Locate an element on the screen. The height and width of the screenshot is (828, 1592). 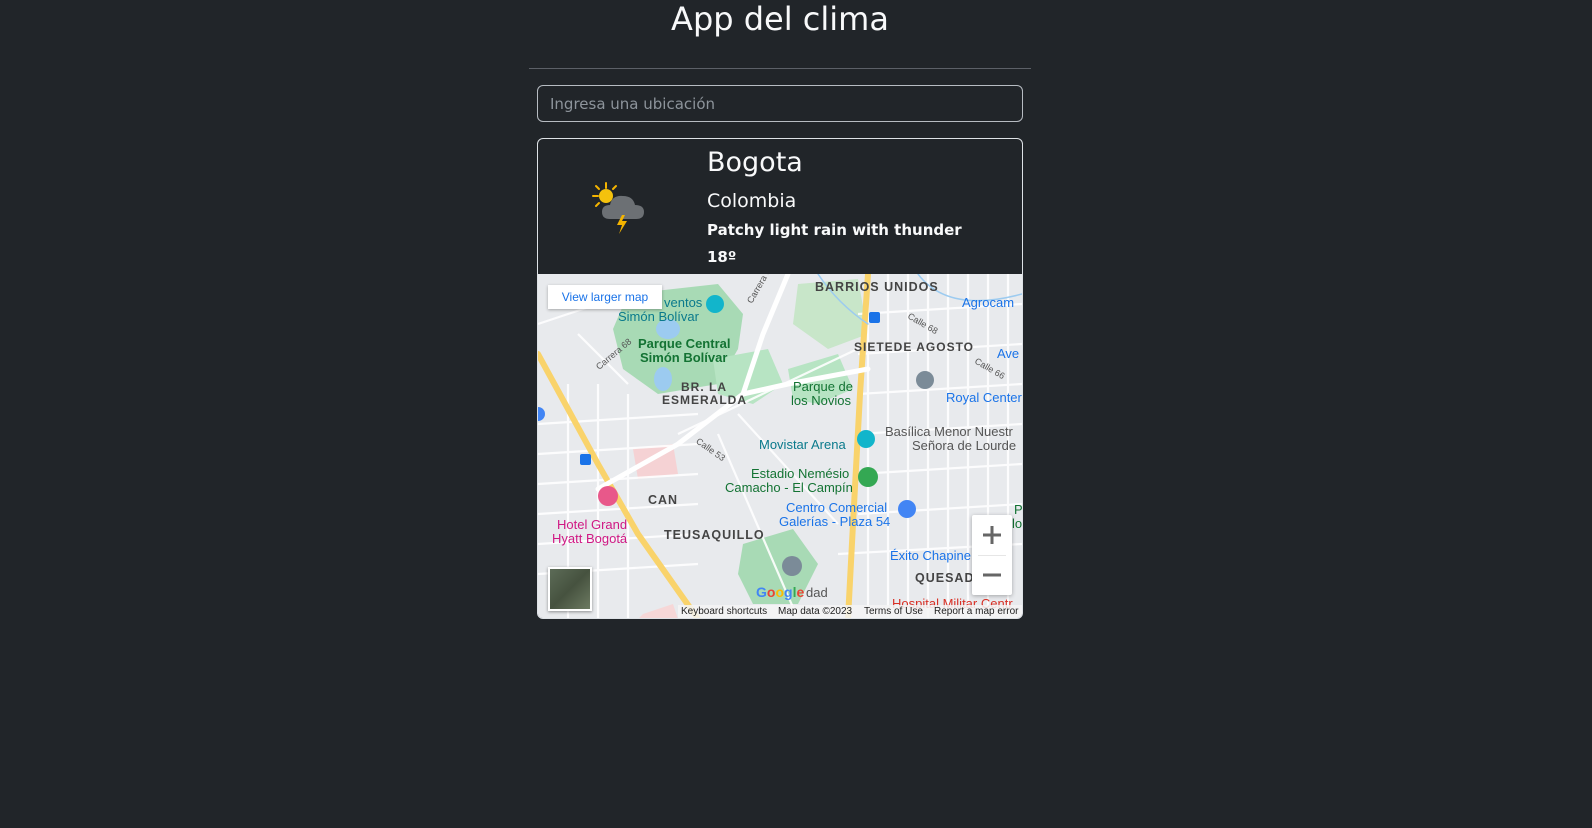
page-title: App del clima is located at coordinates (780, 19).